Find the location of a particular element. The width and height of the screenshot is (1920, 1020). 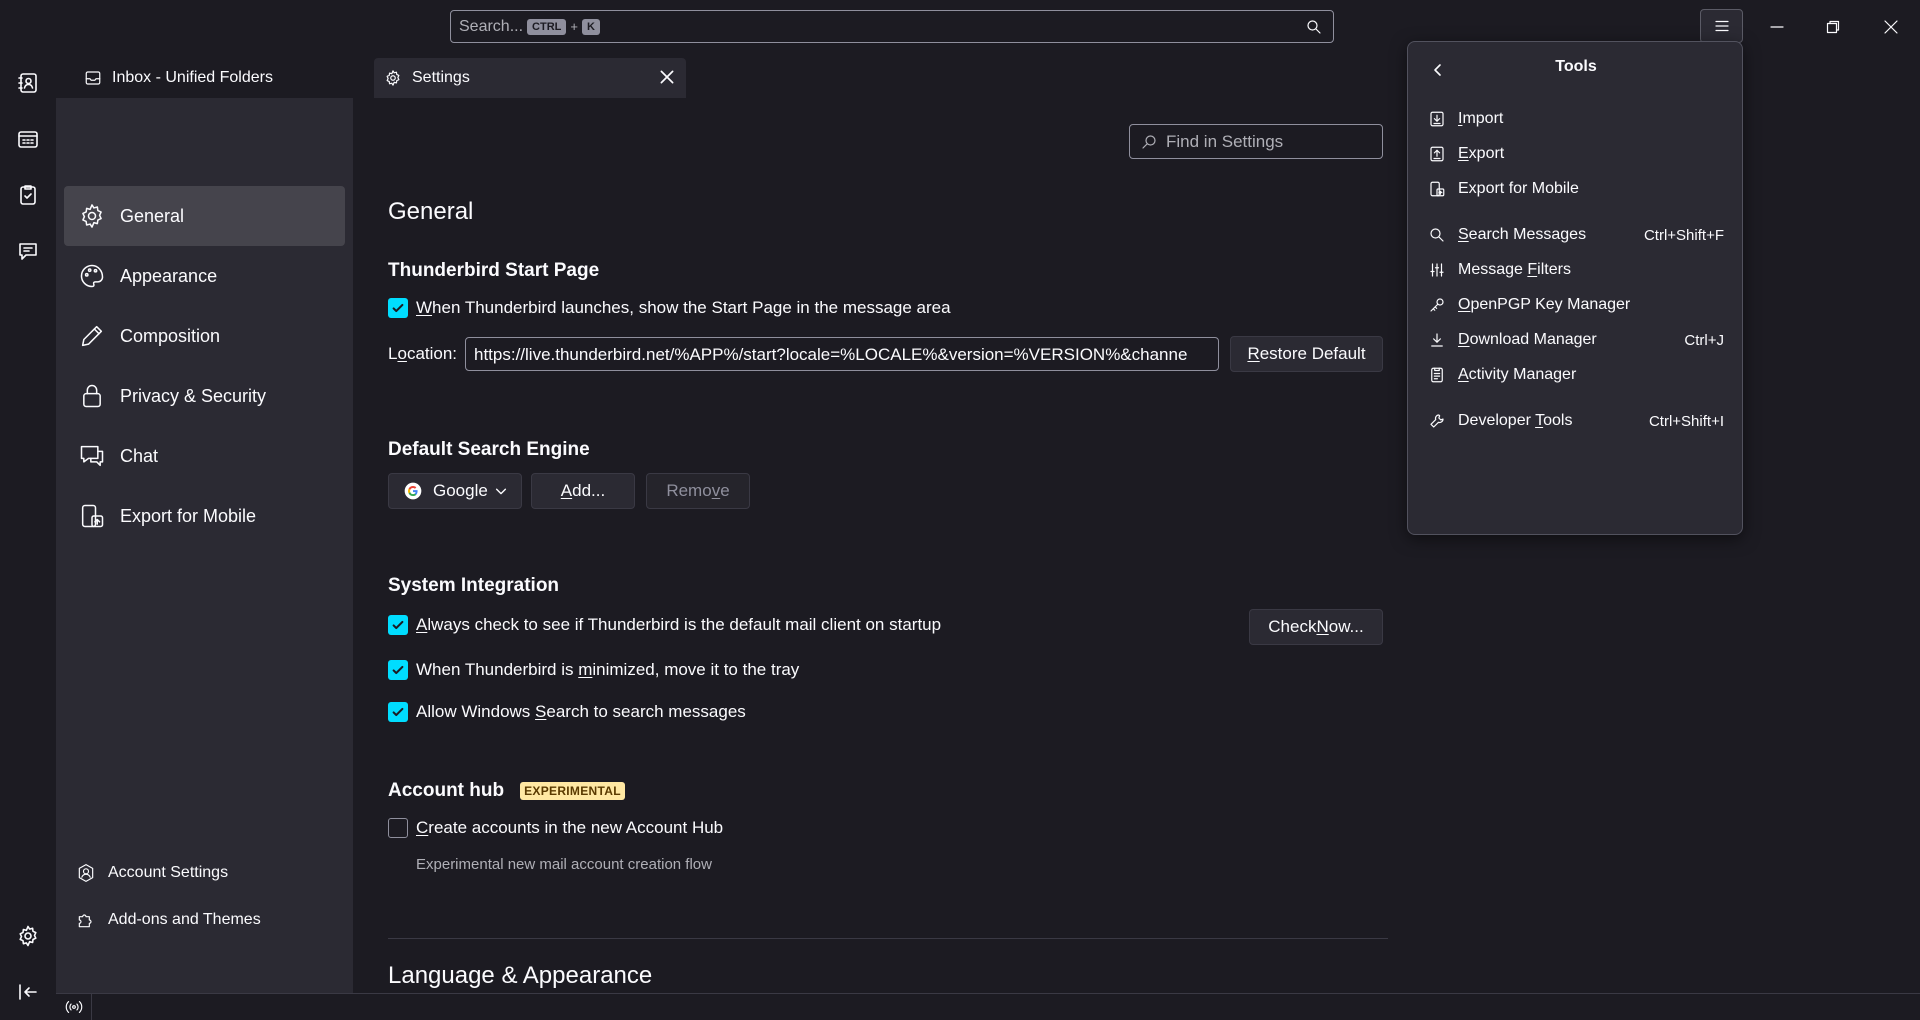

download-icon is located at coordinates (1437, 340).